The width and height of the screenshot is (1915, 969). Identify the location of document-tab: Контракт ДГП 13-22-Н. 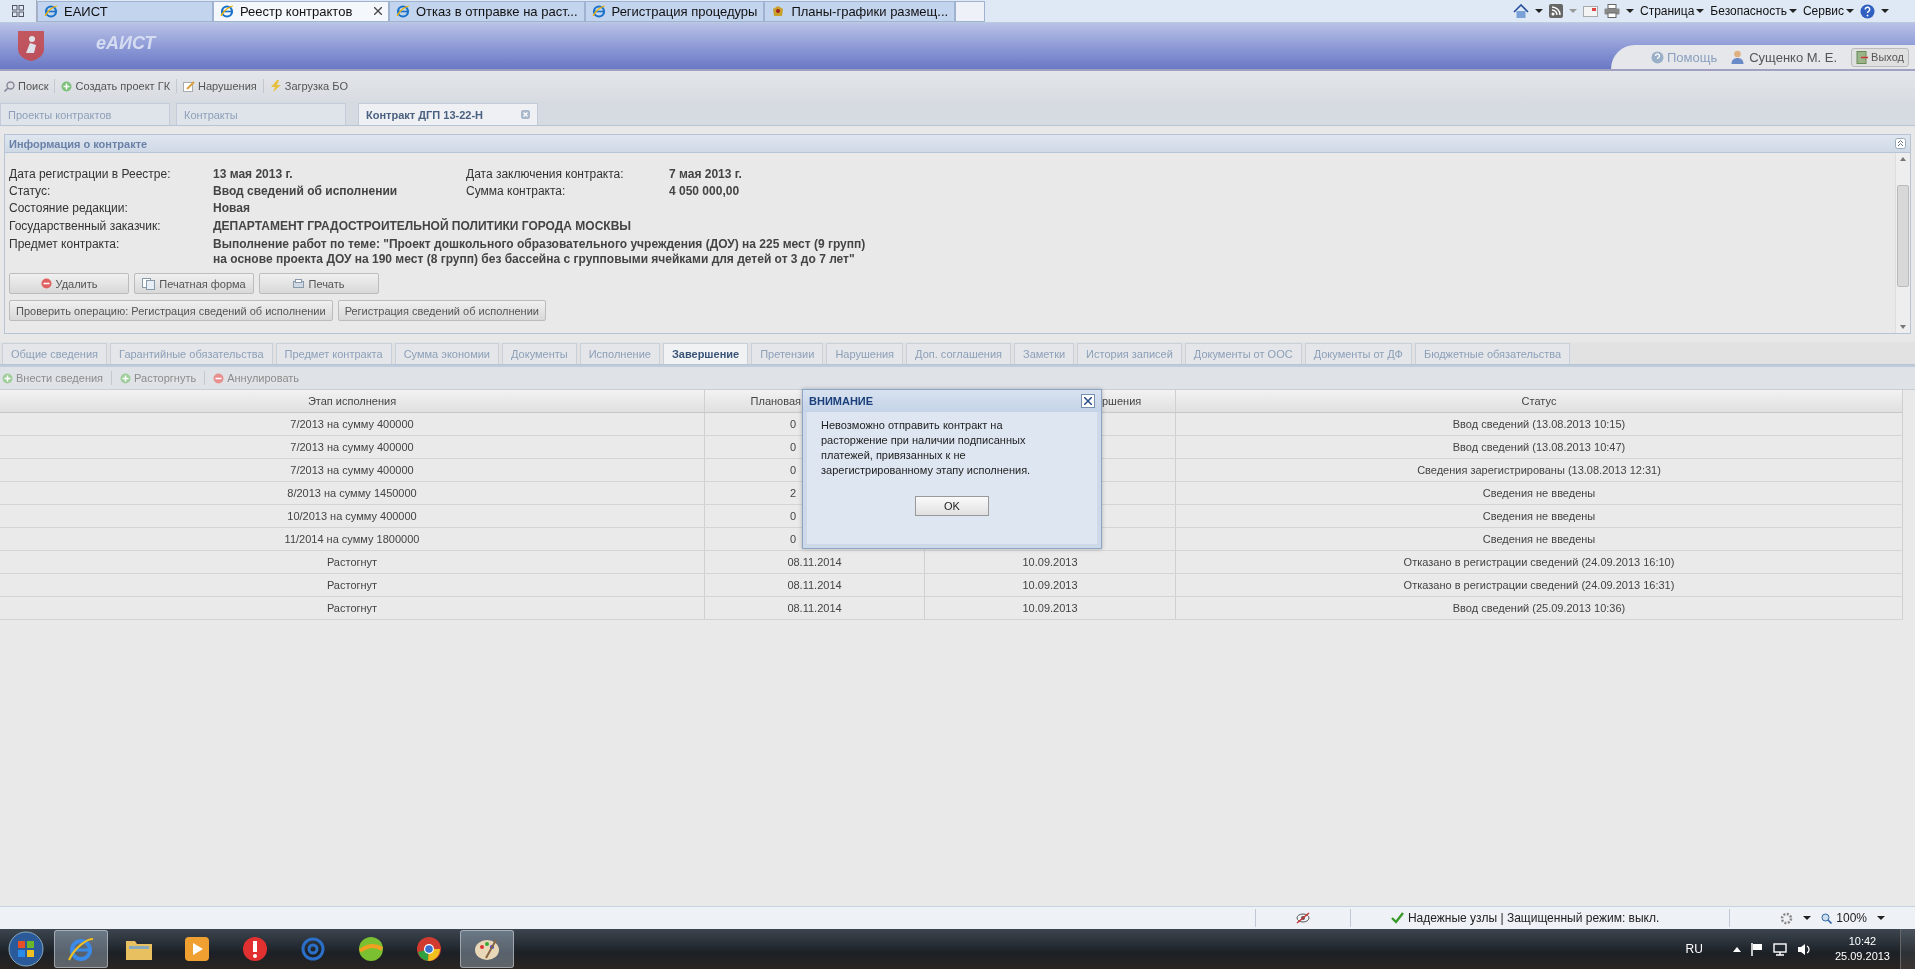
(448, 114).